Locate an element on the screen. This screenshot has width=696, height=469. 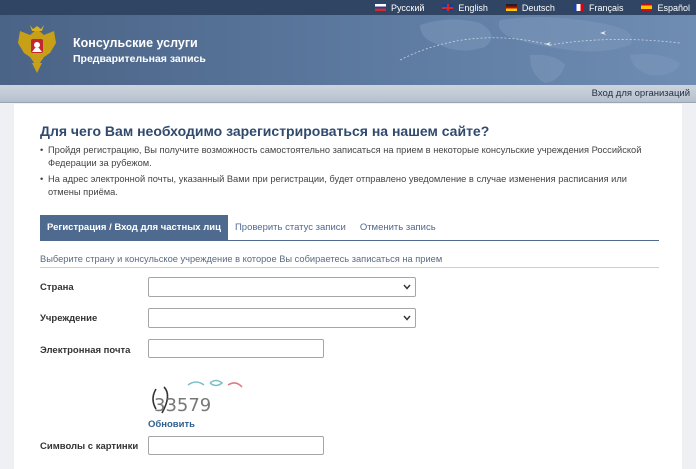
language-bar: Русский English Deutsch Français Español is located at coordinates (348, 7).